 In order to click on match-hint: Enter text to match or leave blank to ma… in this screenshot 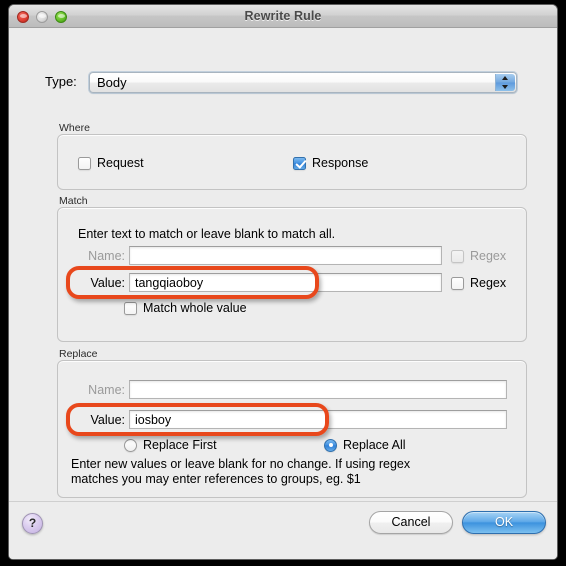, I will do `click(207, 234)`.